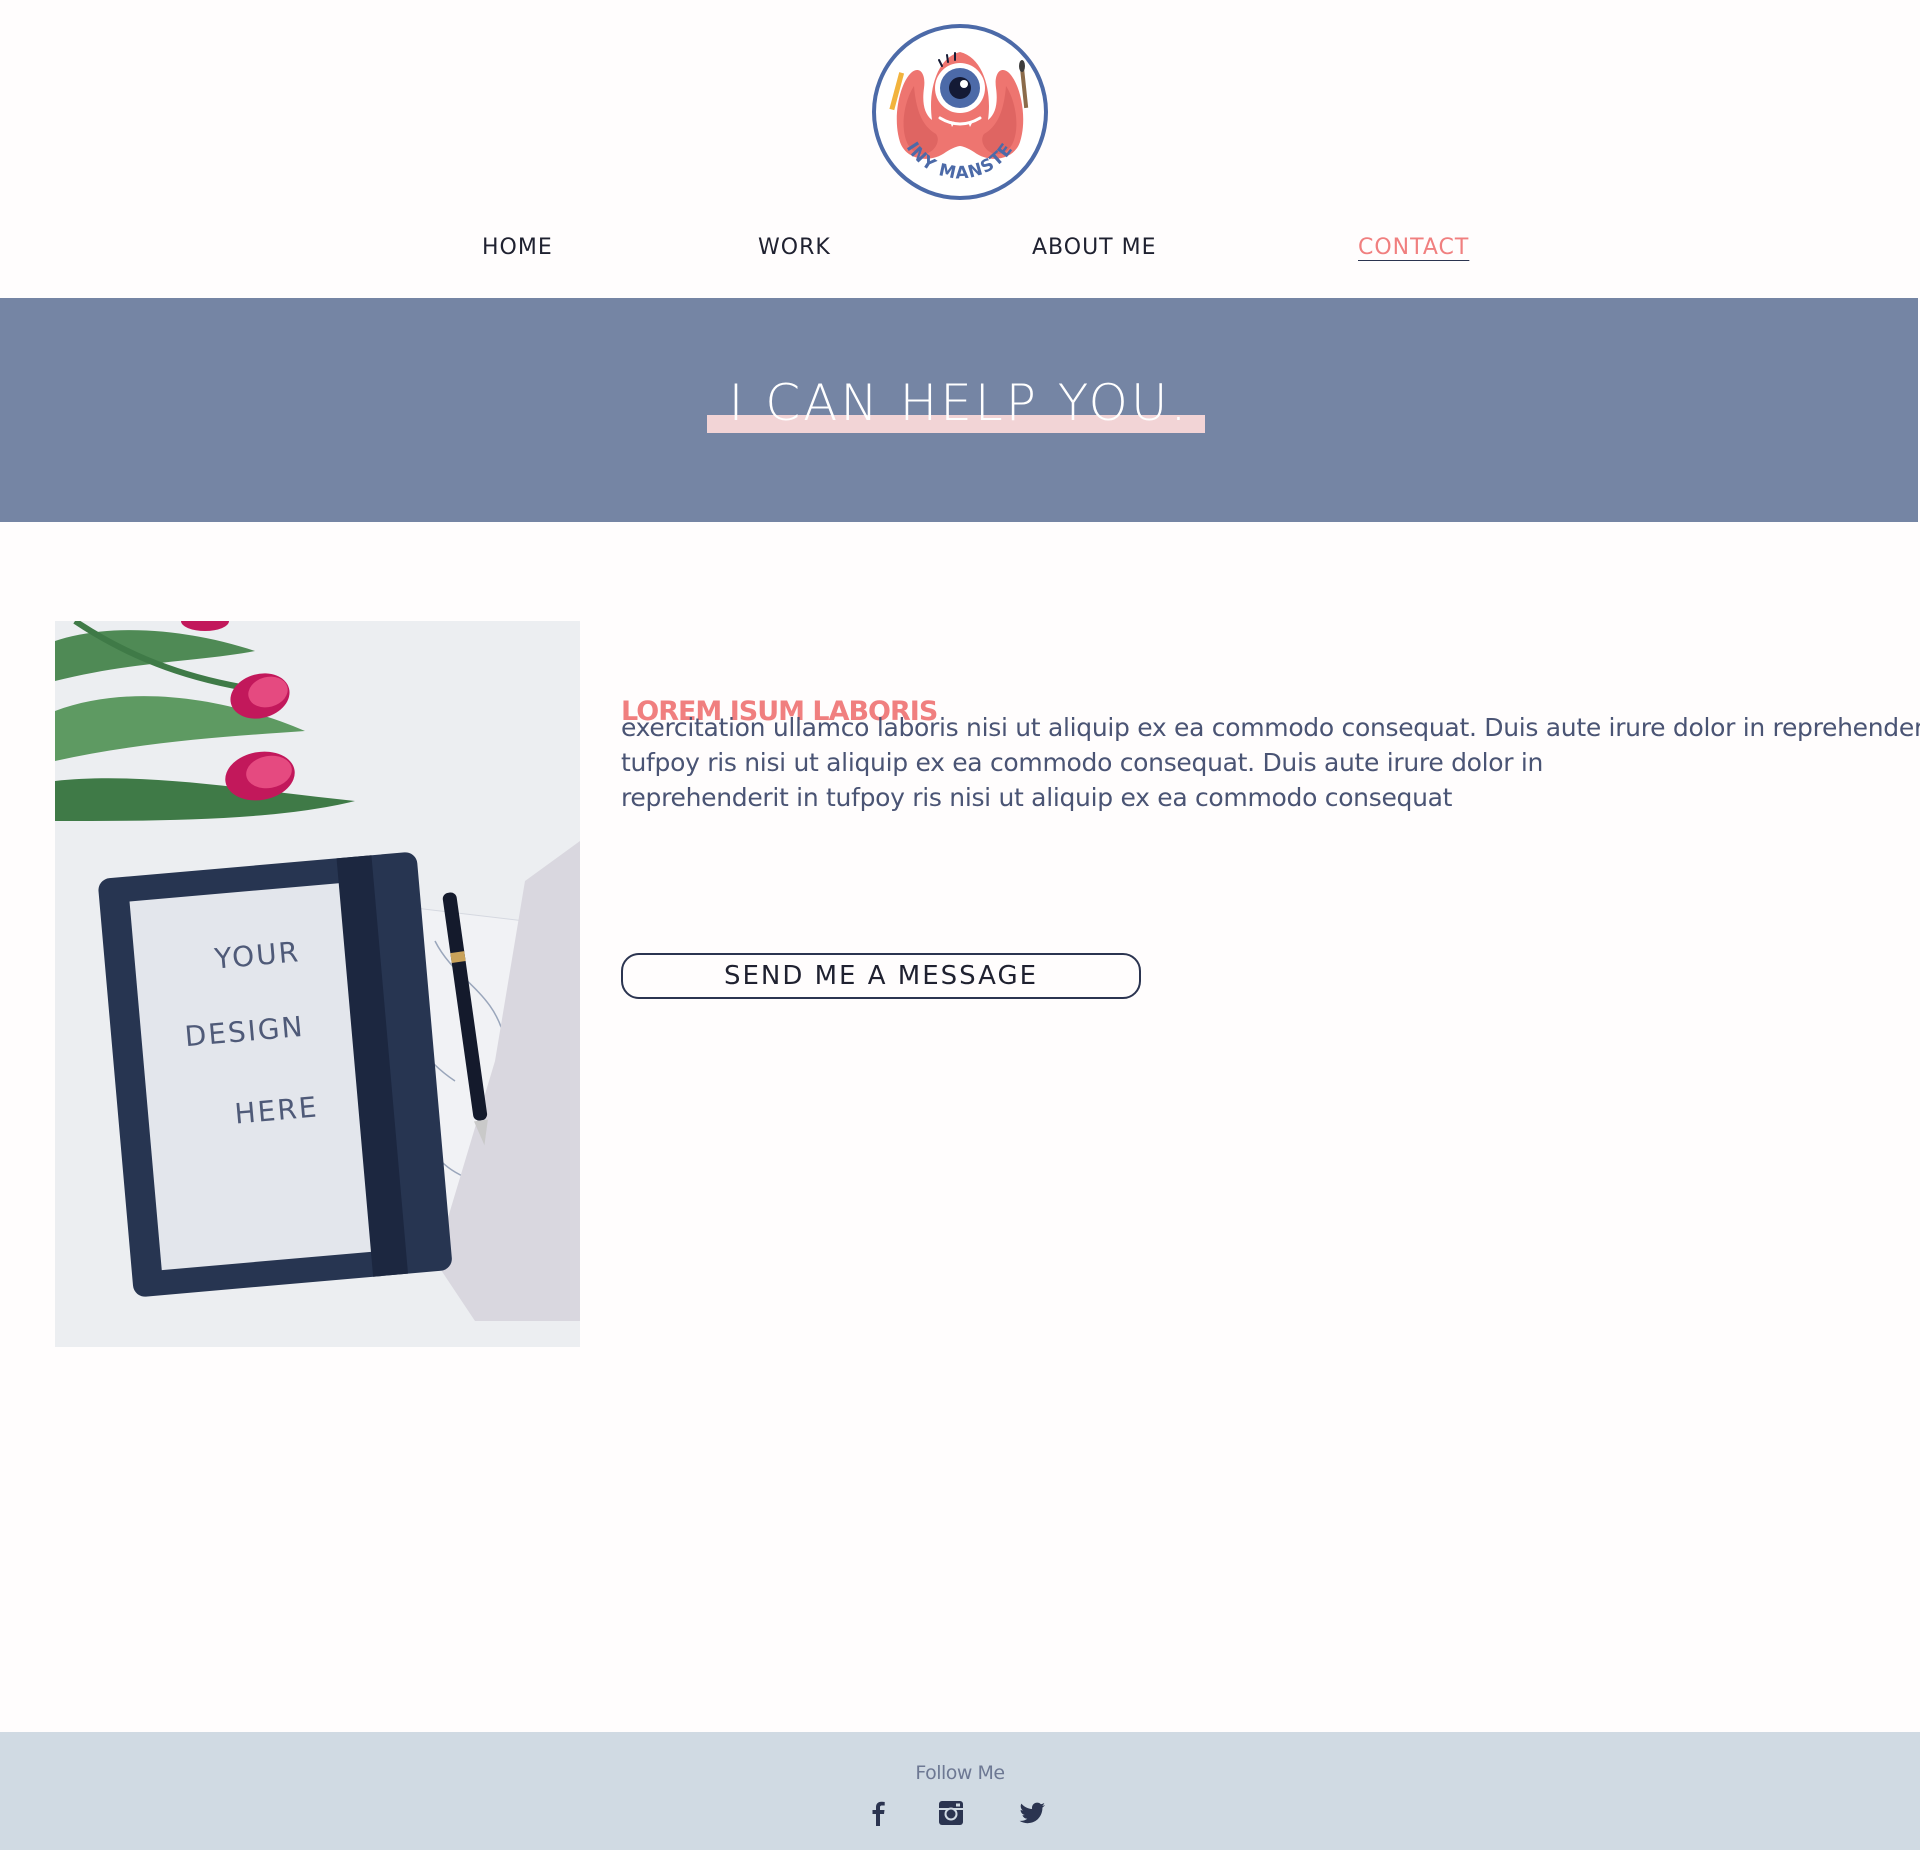 This screenshot has width=1920, height=1850. What do you see at coordinates (1032, 1813) in the screenshot?
I see `twitter-icon` at bounding box center [1032, 1813].